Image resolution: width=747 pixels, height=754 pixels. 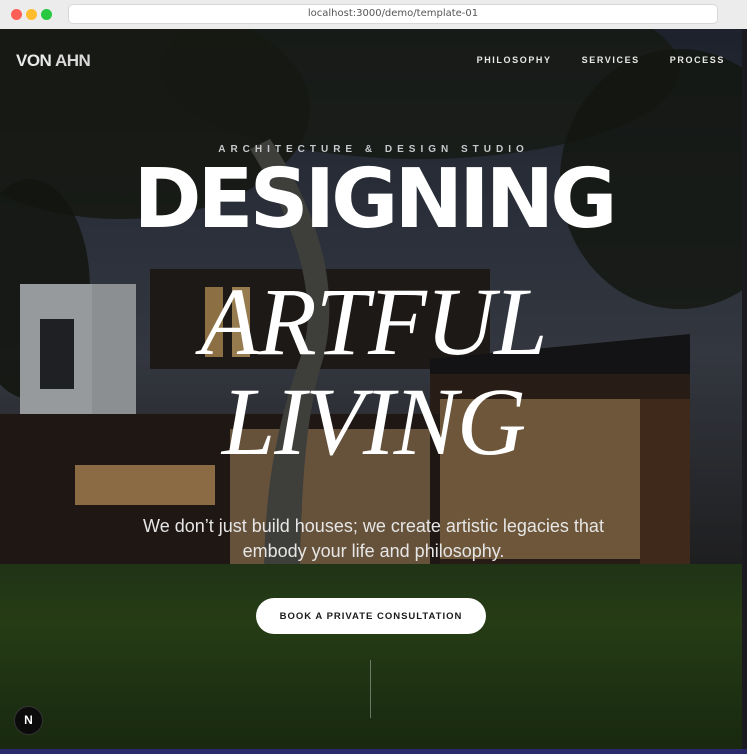 I want to click on hero-headline-line3: LIVING, so click(x=373, y=421).